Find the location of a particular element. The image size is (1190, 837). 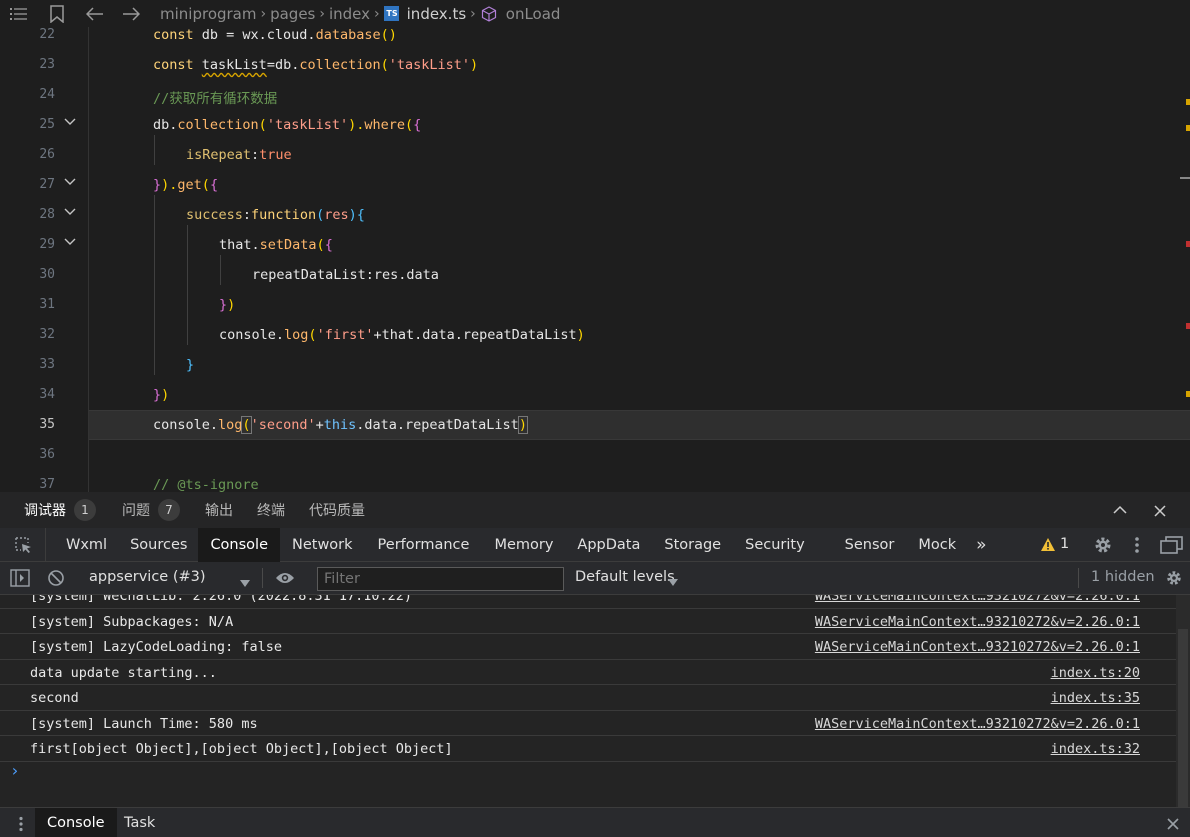

settings-gear-icon is located at coordinates (1103, 545).